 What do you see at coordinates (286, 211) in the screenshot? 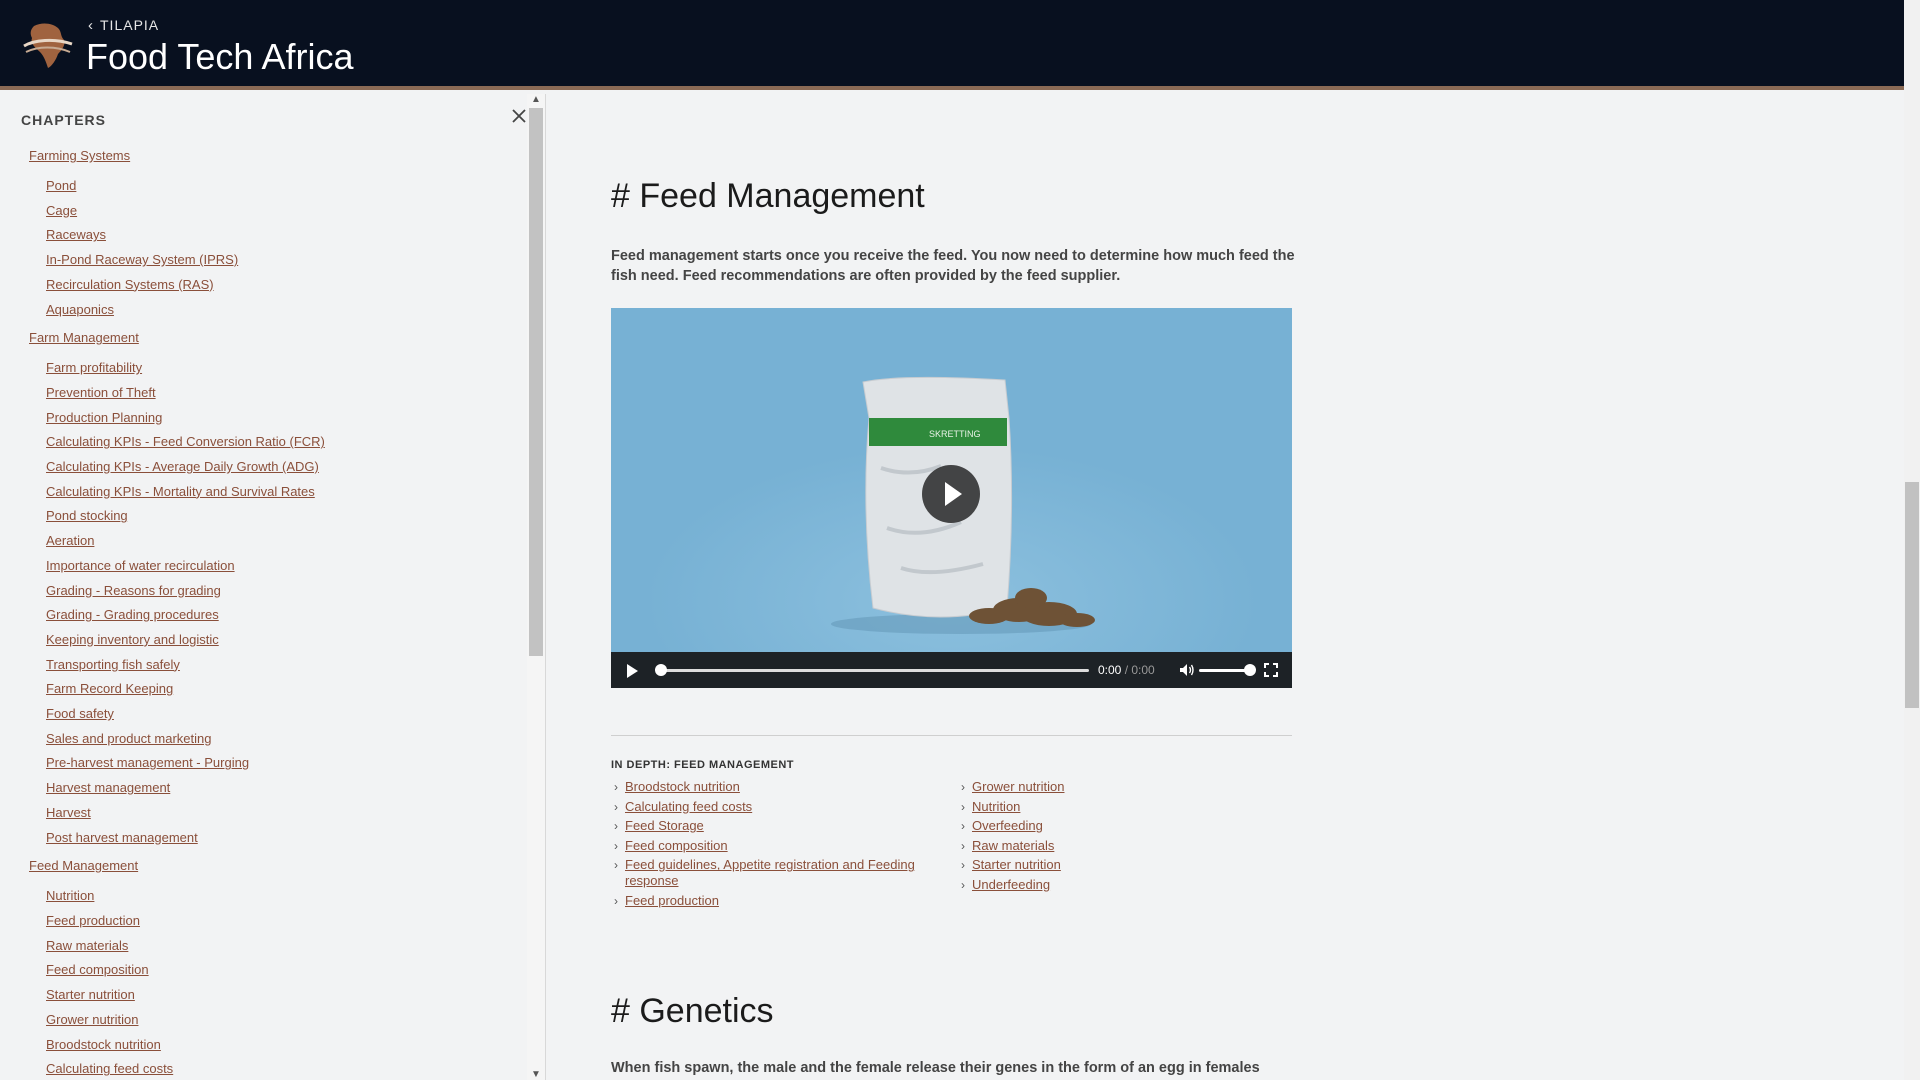
I see `chapter-item-link: Cage` at bounding box center [286, 211].